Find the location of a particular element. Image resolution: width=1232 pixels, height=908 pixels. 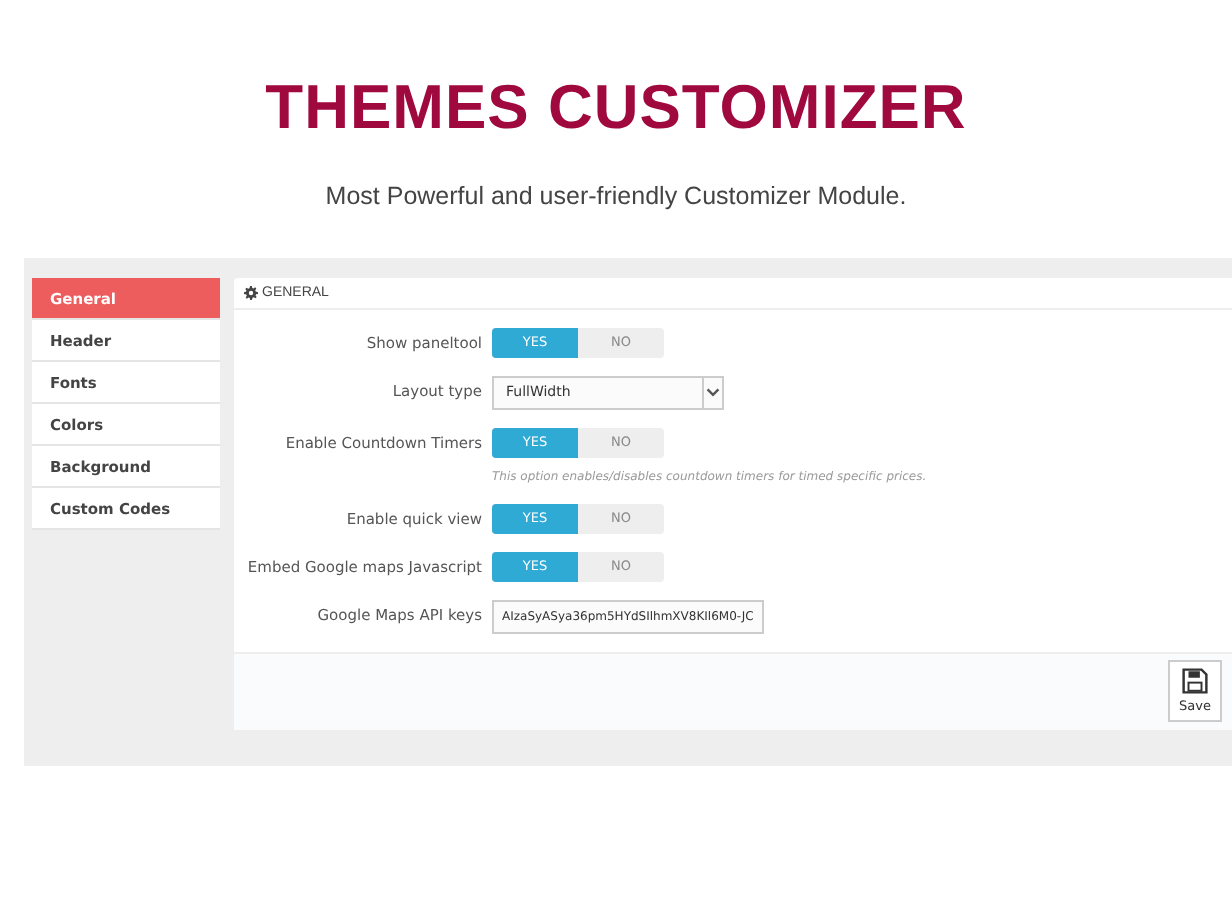

caret-icon is located at coordinates (712, 392).